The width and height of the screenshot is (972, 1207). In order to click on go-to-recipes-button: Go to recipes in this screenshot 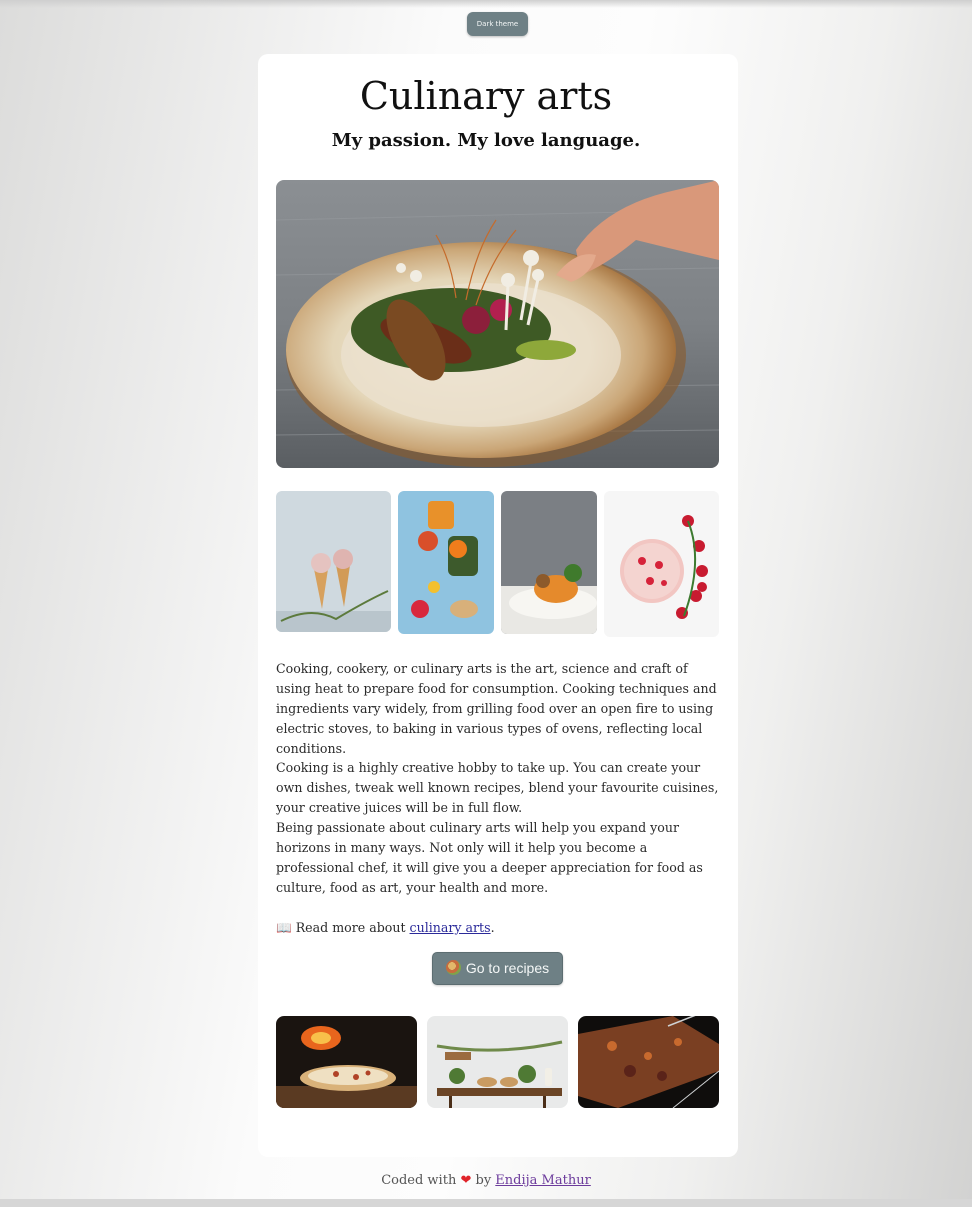, I will do `click(497, 968)`.